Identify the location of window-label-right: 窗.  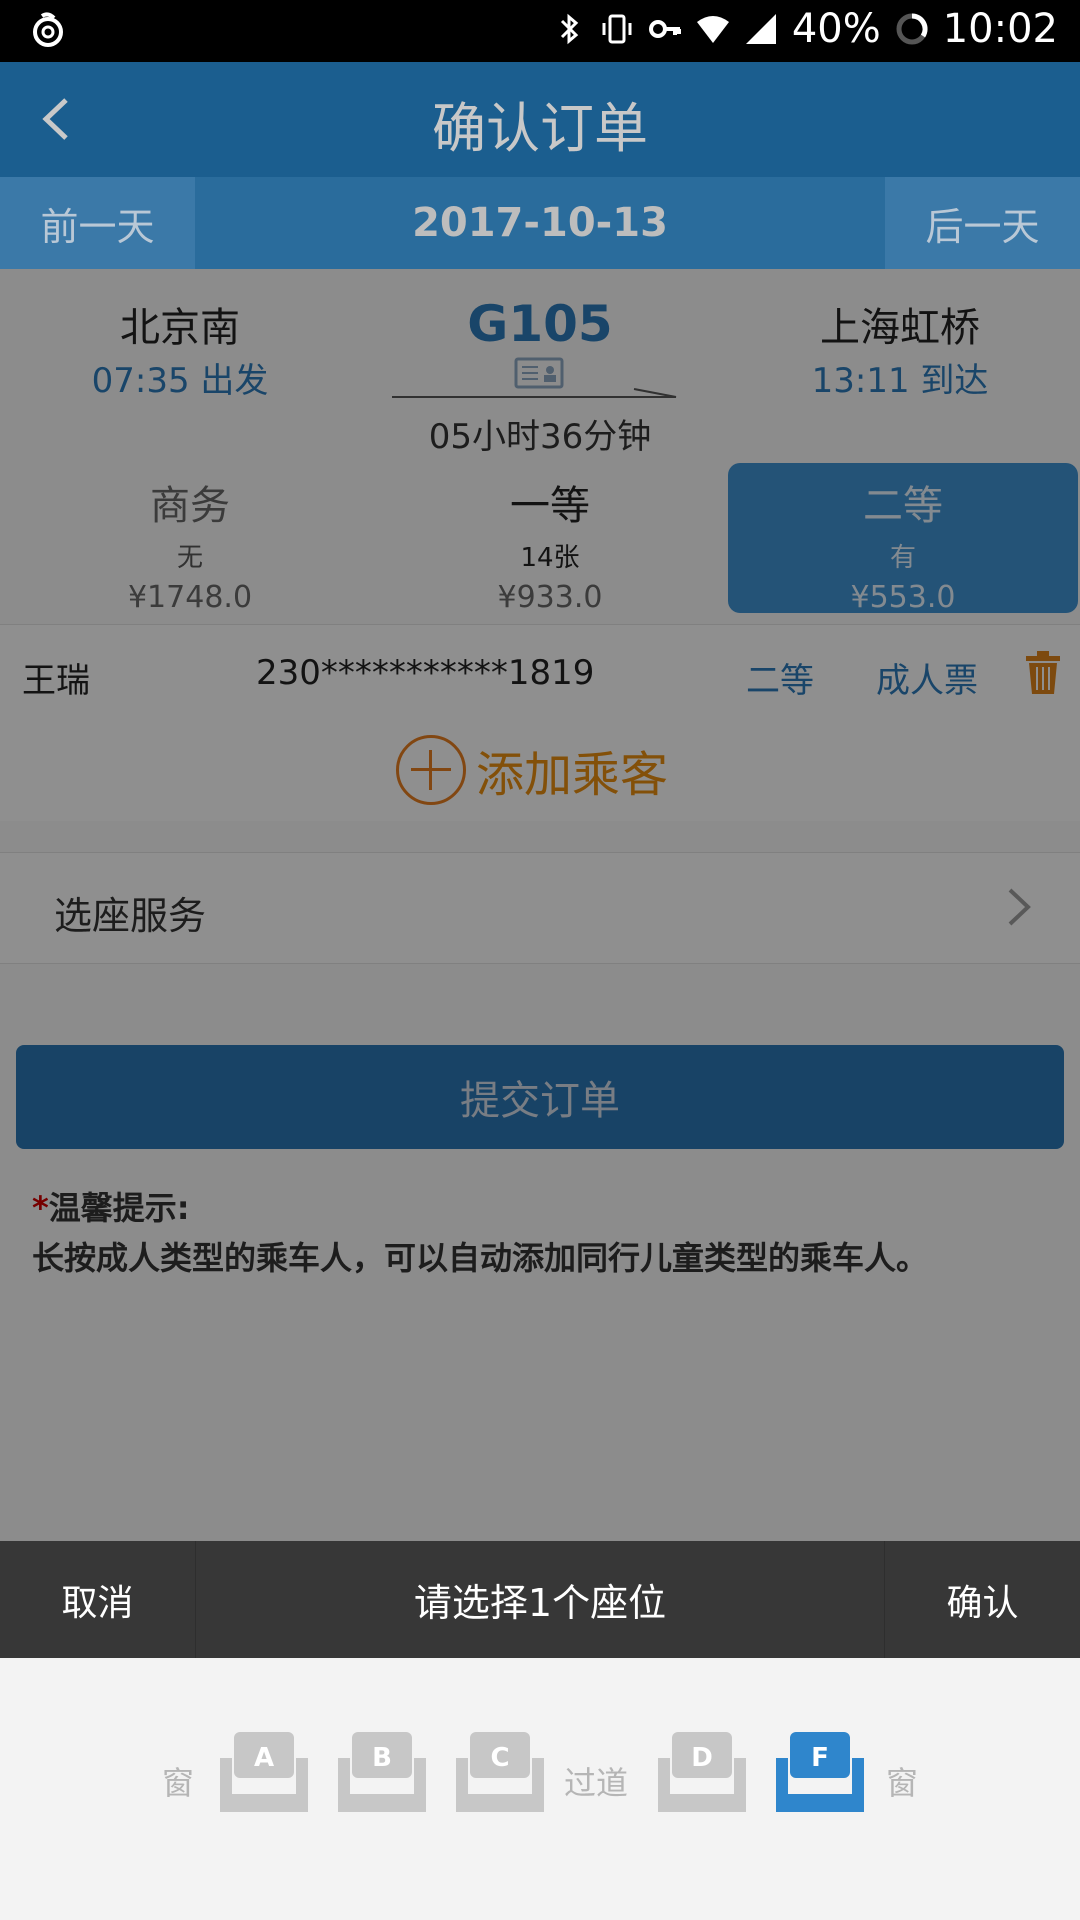
(902, 1783).